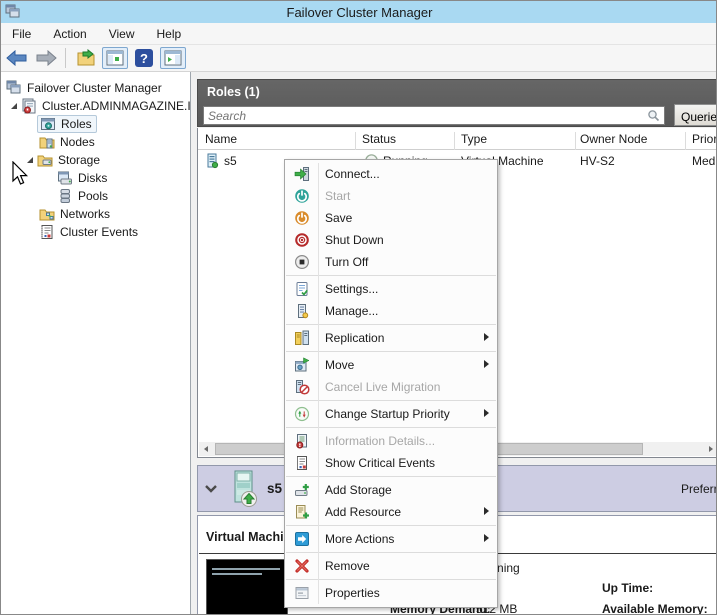 Image resolution: width=717 pixels, height=615 pixels. What do you see at coordinates (230, 161) in the screenshot?
I see `role-name: s5` at bounding box center [230, 161].